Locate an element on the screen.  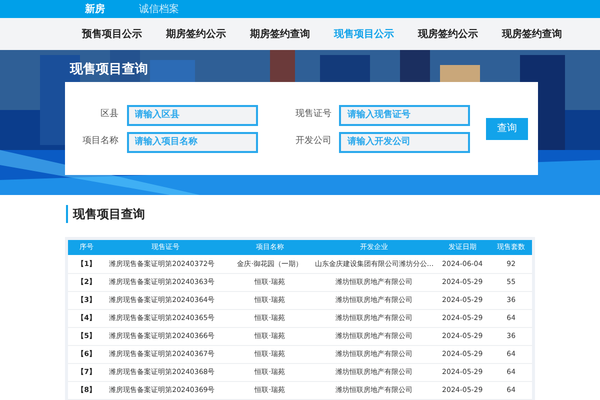
nav-tab: 预售项目公示 is located at coordinates (112, 34).